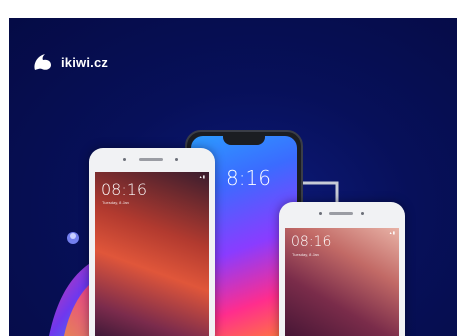 This screenshot has height=336, width=457. I want to click on brand-logo: ikiwi.cz, so click(69, 62).